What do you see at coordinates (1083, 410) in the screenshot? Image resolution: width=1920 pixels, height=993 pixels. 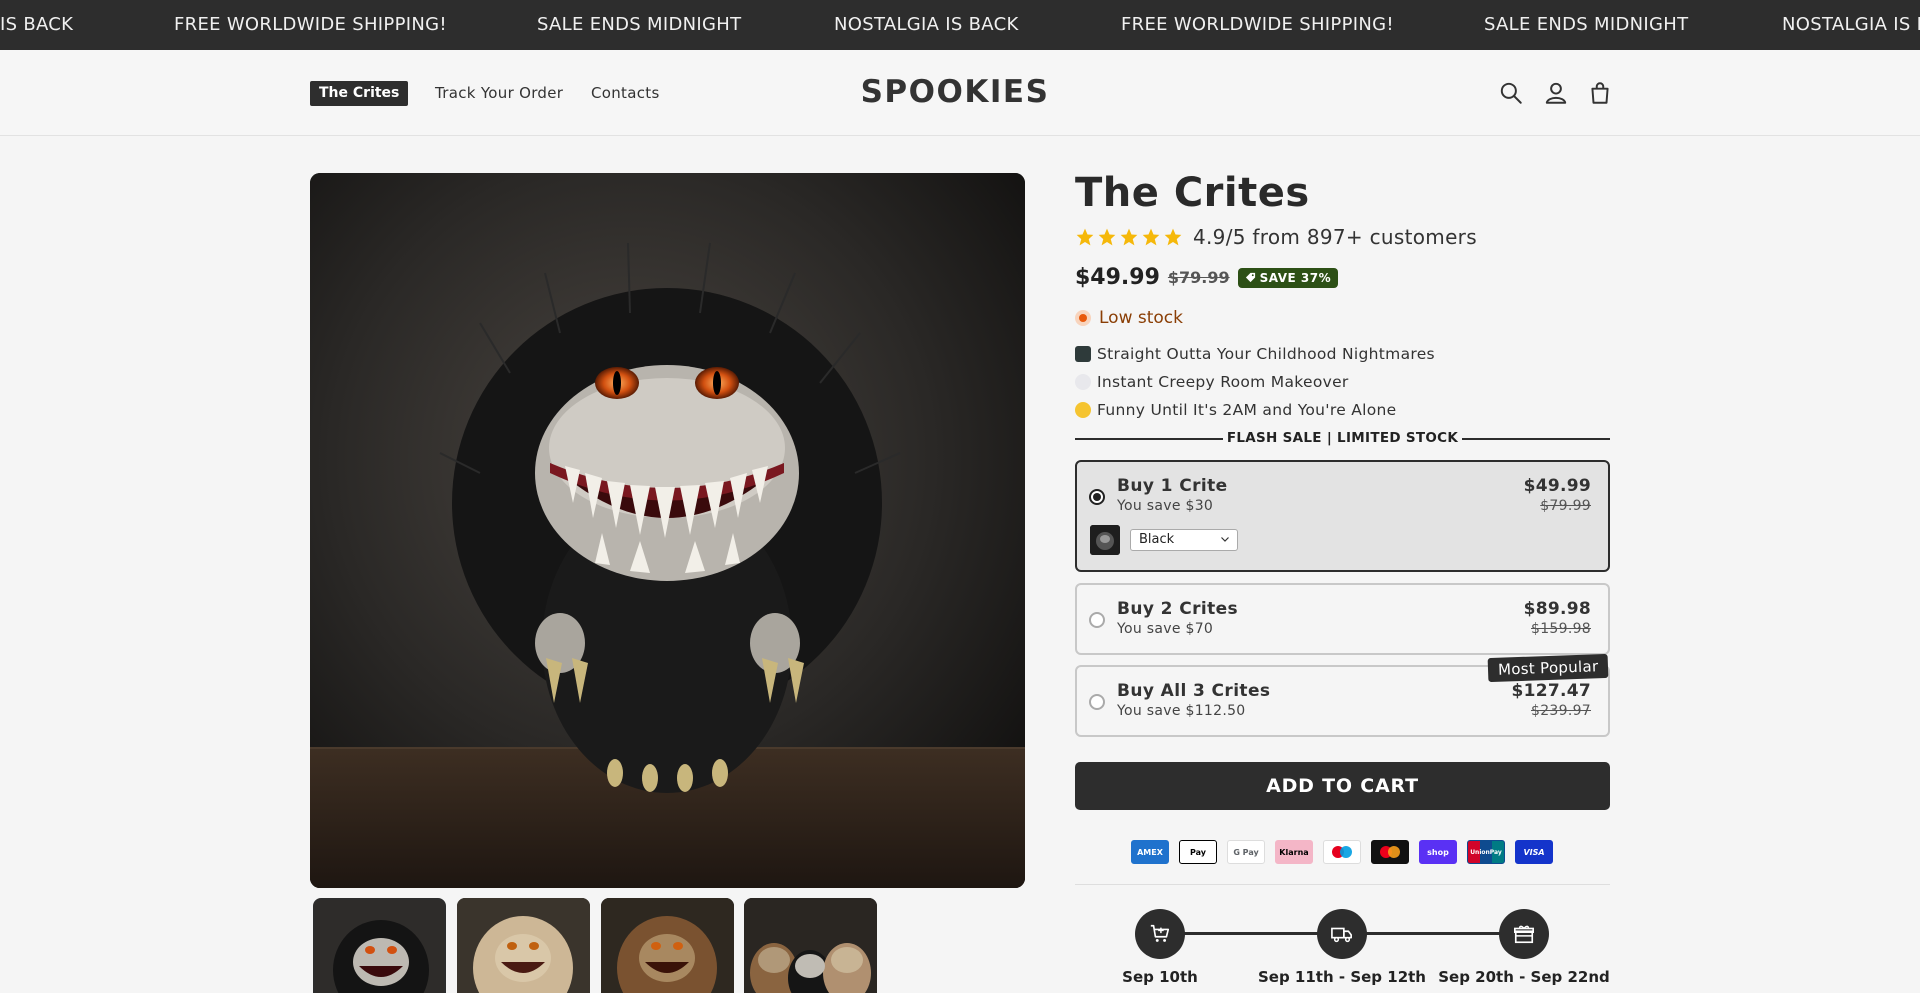 I see `laughing-emoji-icon` at bounding box center [1083, 410].